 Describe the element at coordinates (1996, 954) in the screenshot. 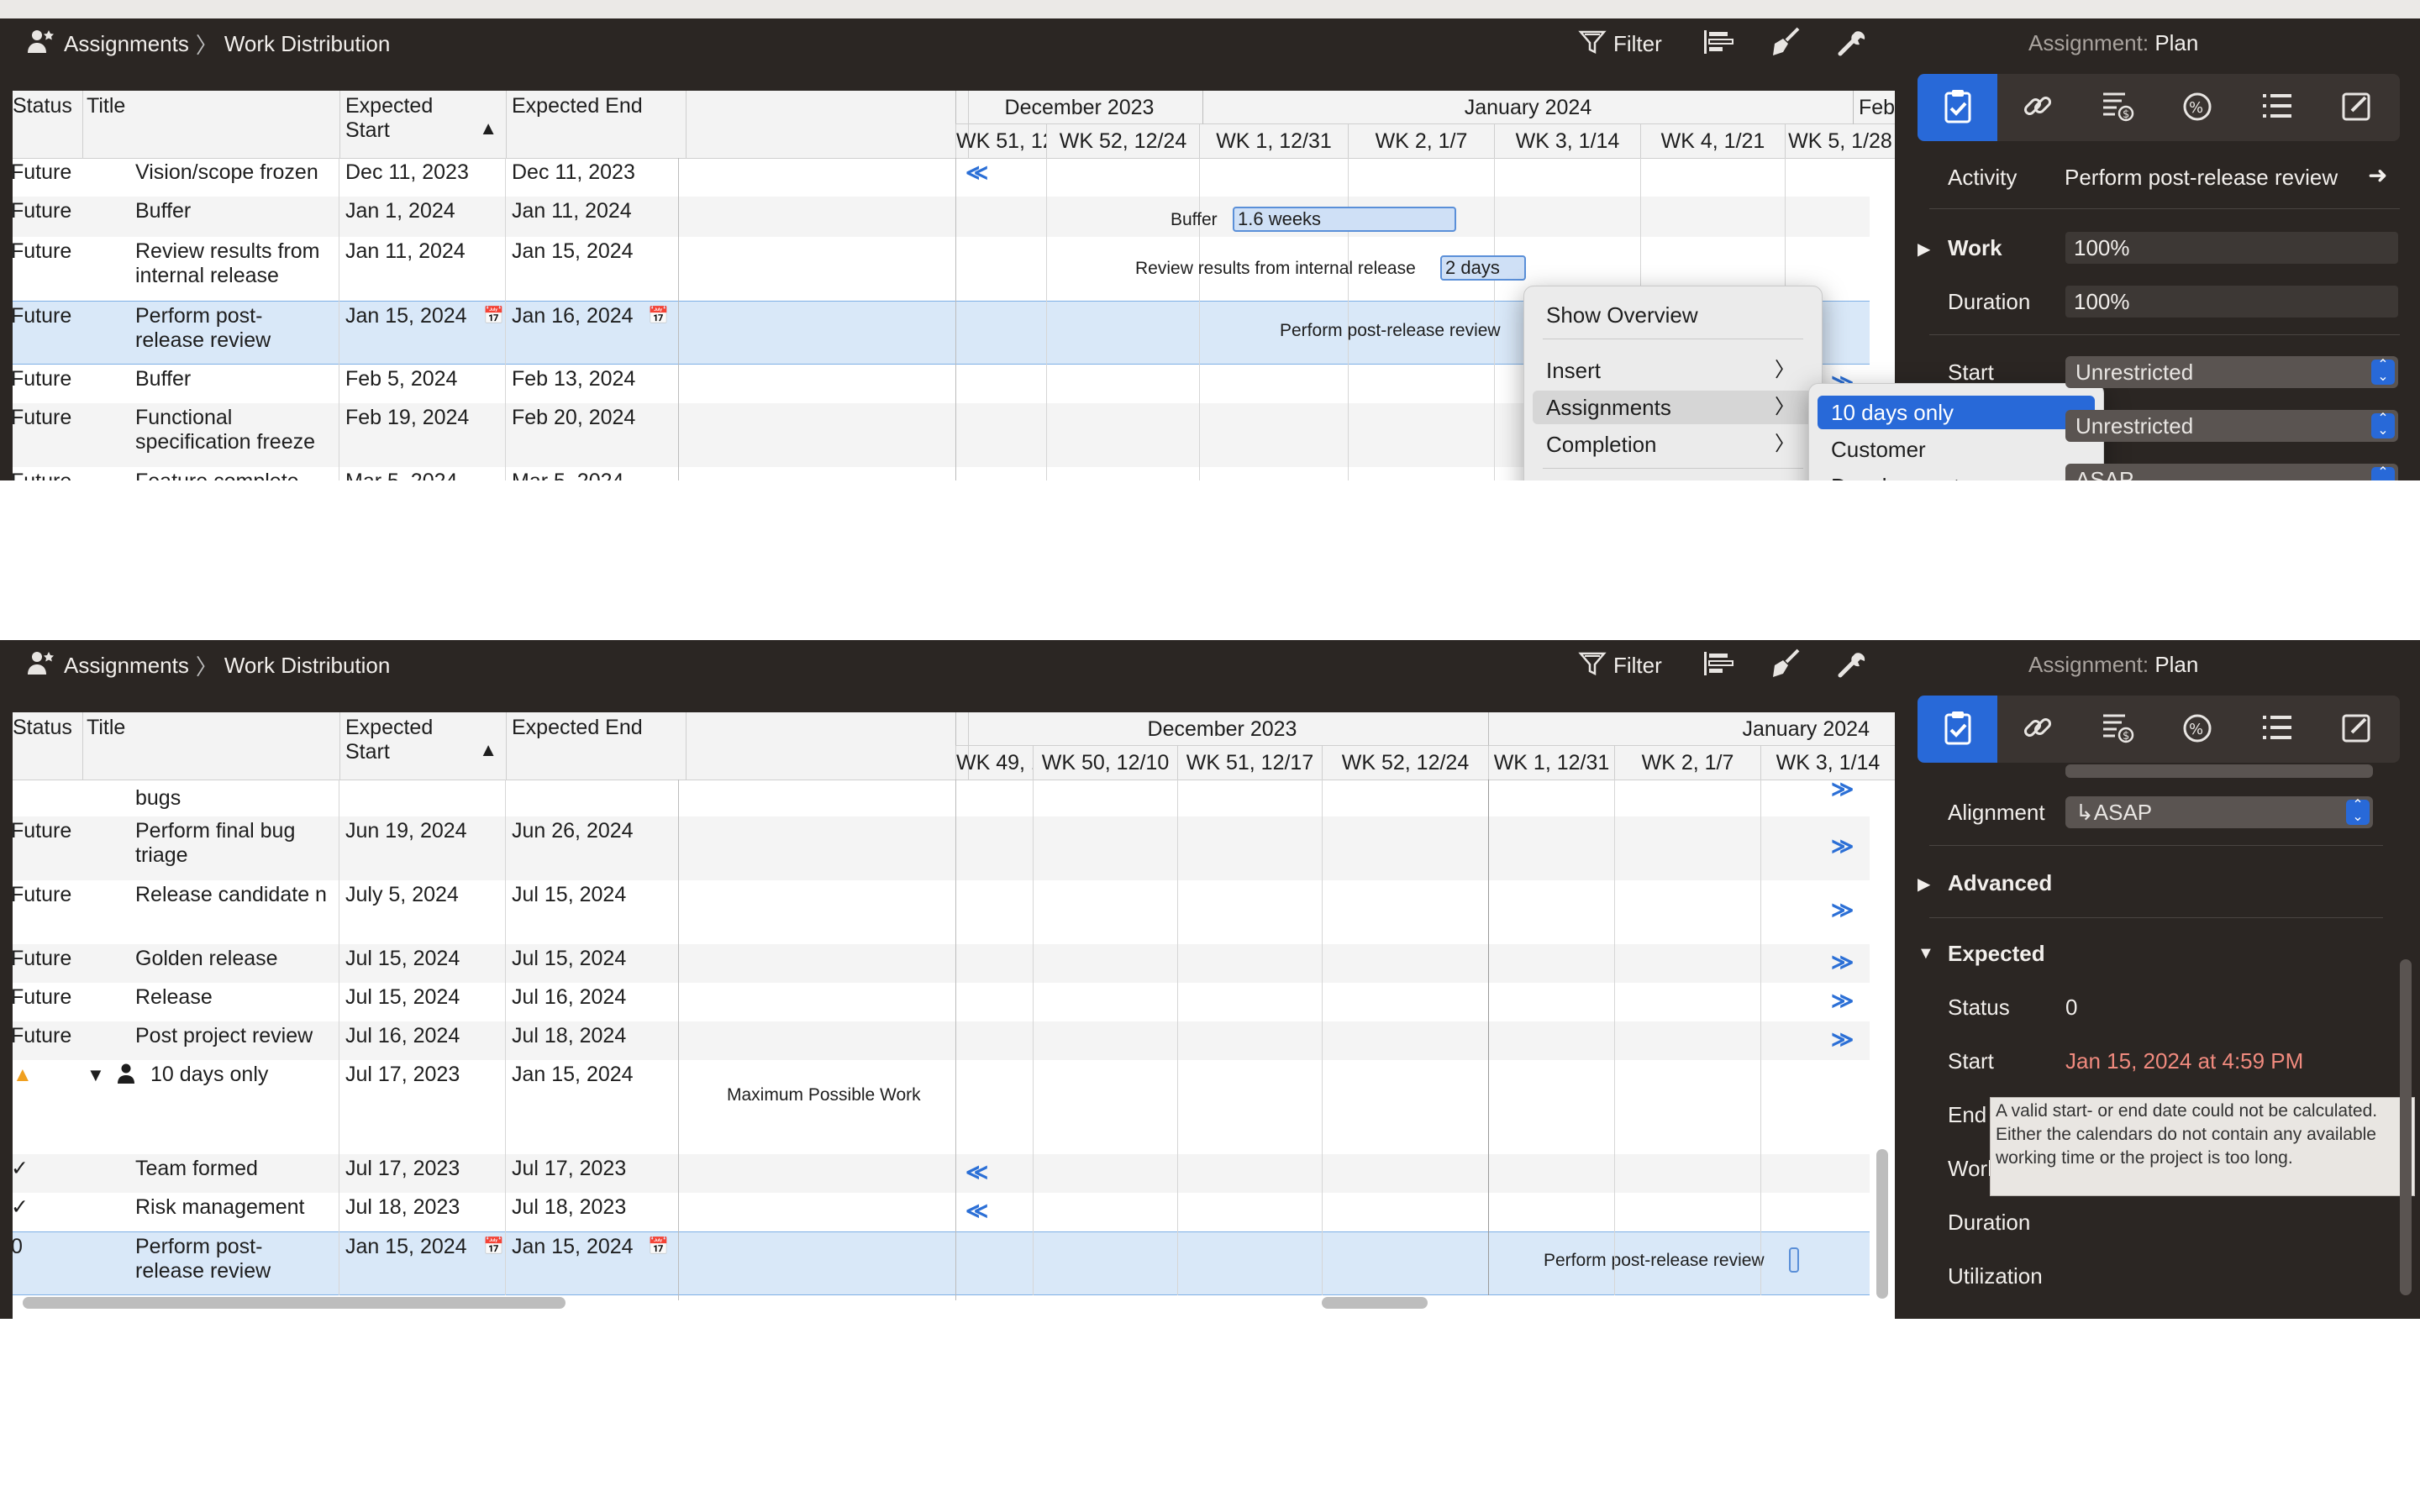

I see `expected-section-label: Expected` at that location.